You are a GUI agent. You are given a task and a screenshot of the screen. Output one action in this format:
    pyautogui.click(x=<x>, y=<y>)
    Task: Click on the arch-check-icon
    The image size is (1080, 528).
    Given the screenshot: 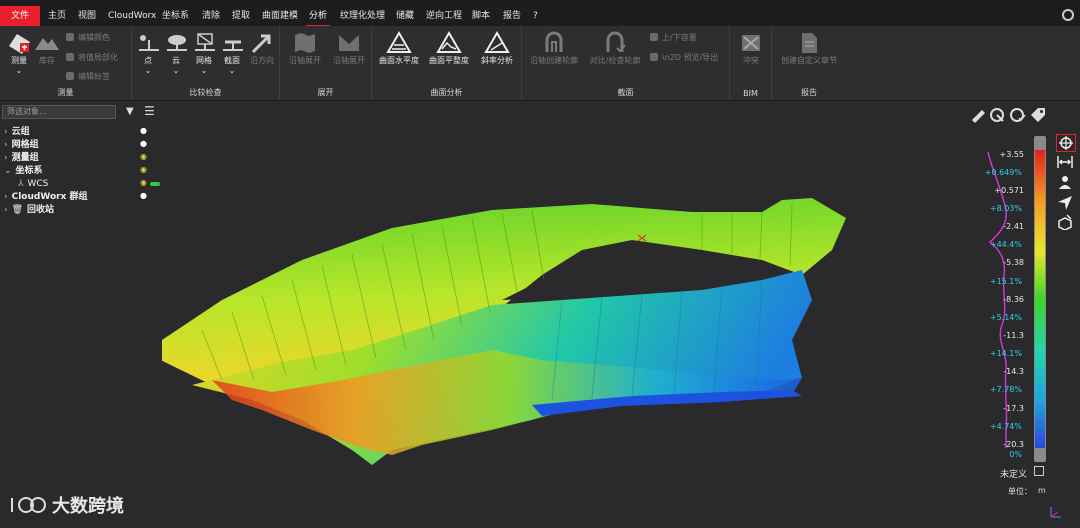 What is the action you would take?
    pyautogui.click(x=615, y=43)
    